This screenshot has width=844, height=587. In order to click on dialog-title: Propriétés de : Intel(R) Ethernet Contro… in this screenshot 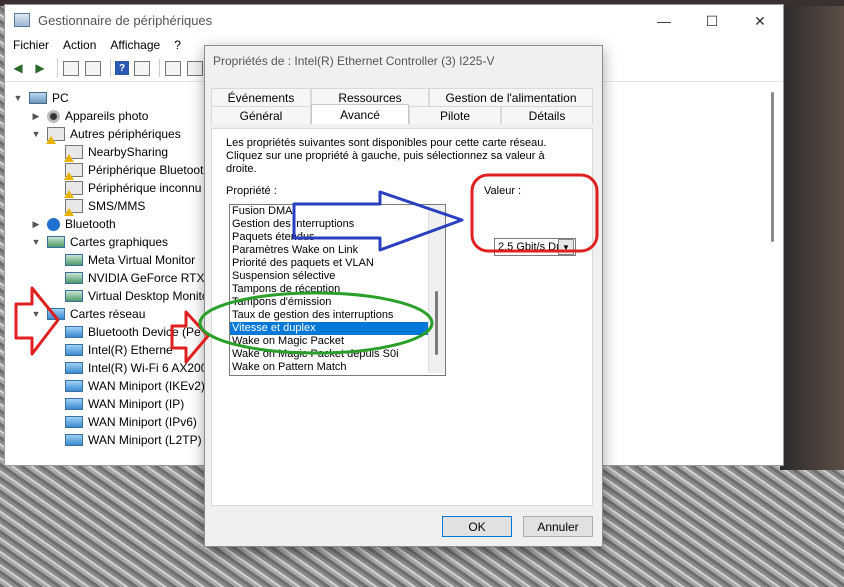, I will do `click(354, 61)`.